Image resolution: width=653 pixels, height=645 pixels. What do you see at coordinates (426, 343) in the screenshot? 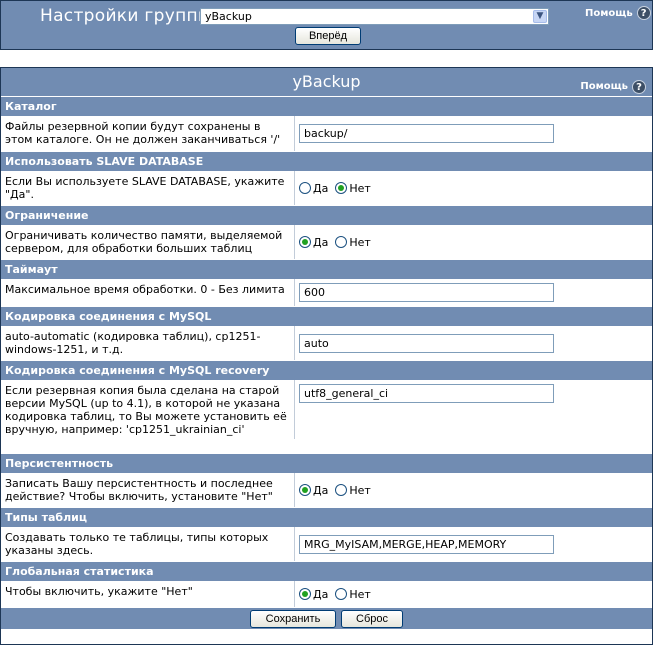
I see `charset-input: auto` at bounding box center [426, 343].